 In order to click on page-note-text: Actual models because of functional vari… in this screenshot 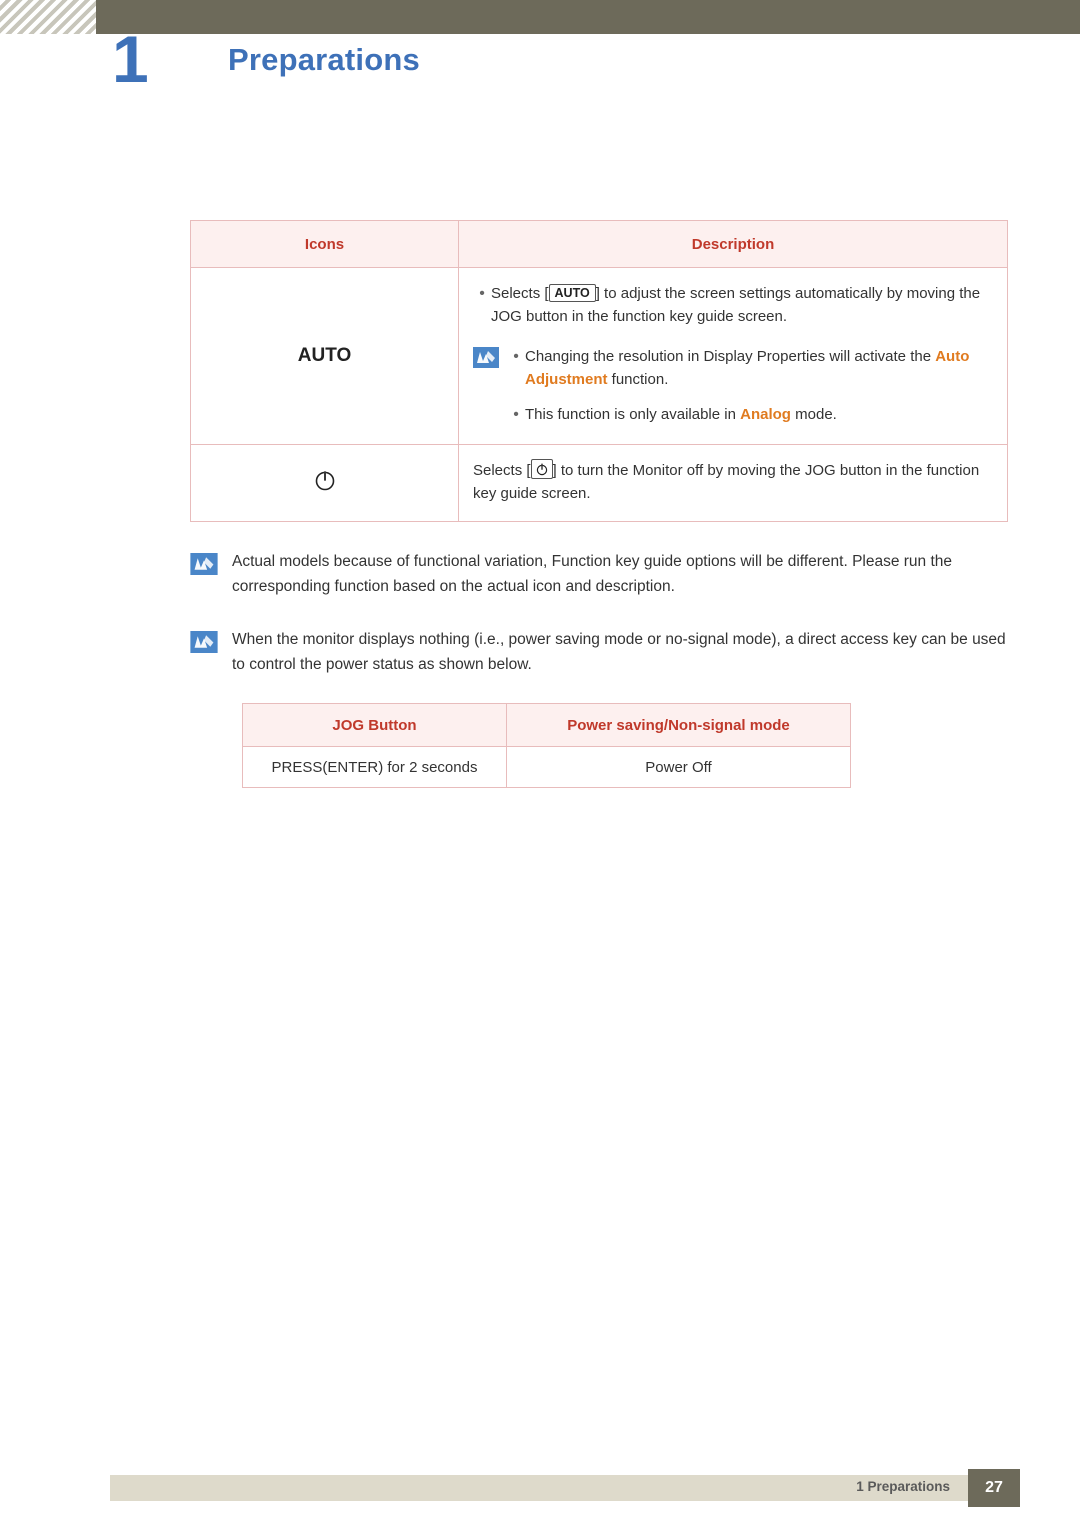, I will do `click(592, 574)`.